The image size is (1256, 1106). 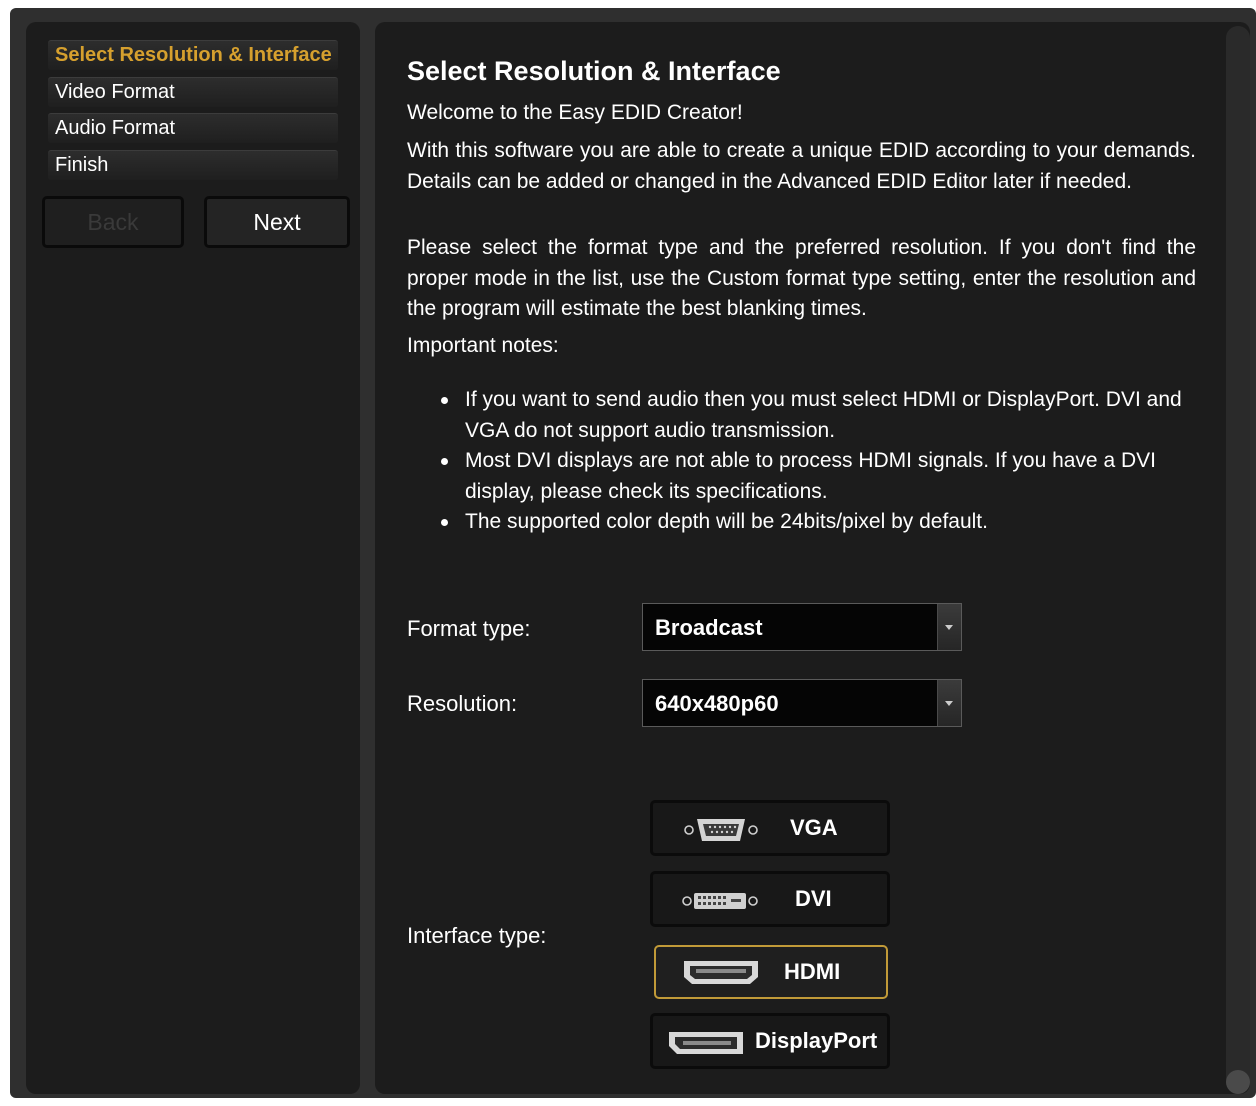 What do you see at coordinates (720, 901) in the screenshot?
I see `dvi-connector-icon` at bounding box center [720, 901].